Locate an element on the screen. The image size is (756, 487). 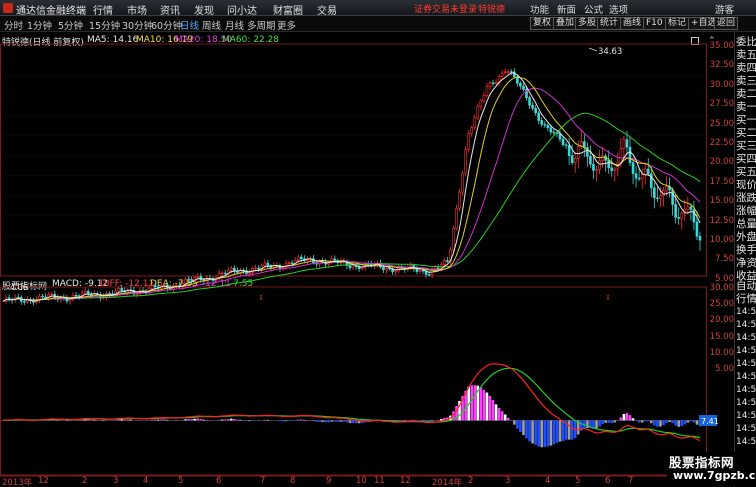
menu-item-wealth: 财富圈 is located at coordinates (288, 9).